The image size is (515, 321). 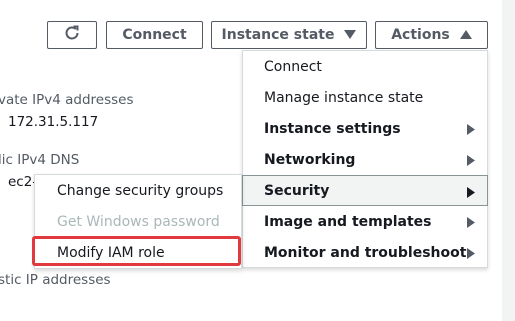 I want to click on connect-button: Connect, so click(x=154, y=35).